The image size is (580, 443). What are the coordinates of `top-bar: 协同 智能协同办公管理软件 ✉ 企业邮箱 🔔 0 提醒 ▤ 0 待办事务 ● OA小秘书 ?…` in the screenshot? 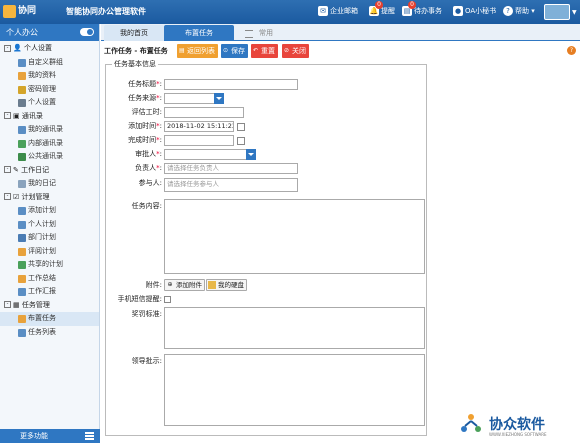 It's located at (290, 12).